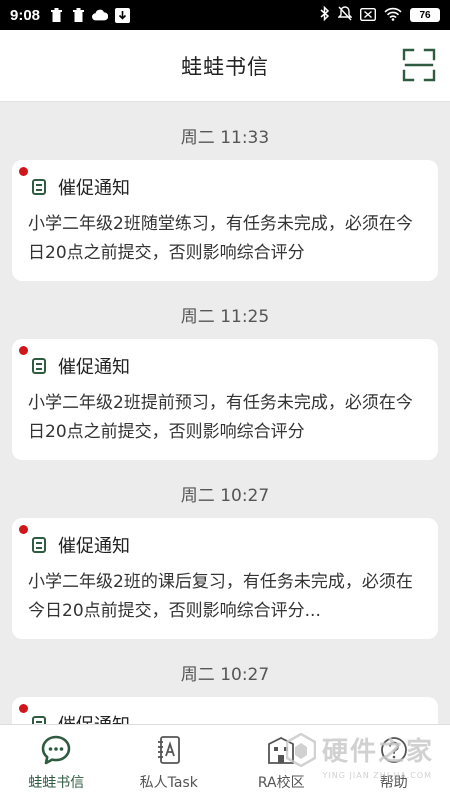 This screenshot has height=800, width=450. Describe the element at coordinates (345, 15) in the screenshot. I see `vibrate-icon` at that location.